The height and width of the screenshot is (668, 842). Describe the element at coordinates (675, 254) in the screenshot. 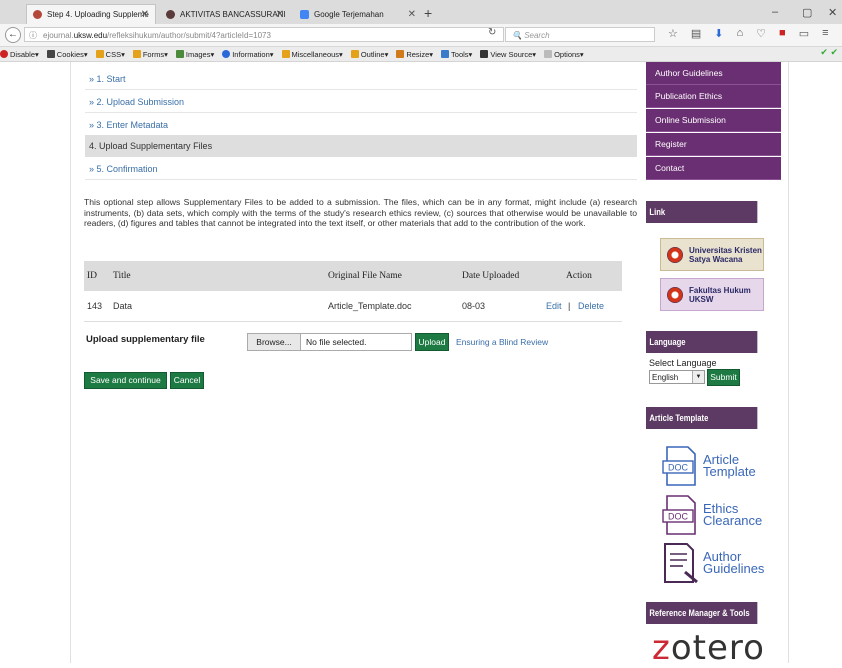

I see `uksw-logo-icon` at that location.